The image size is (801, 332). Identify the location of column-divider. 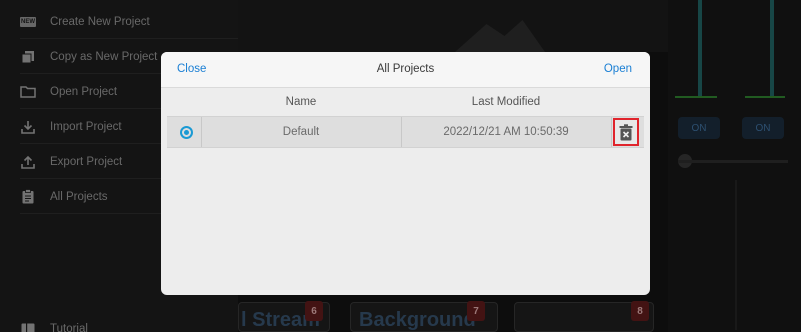
(611, 132).